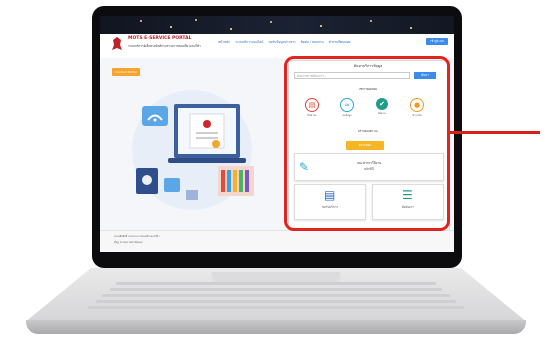 The height and width of the screenshot is (346, 552). I want to click on hinge-notch, so click(276, 277).